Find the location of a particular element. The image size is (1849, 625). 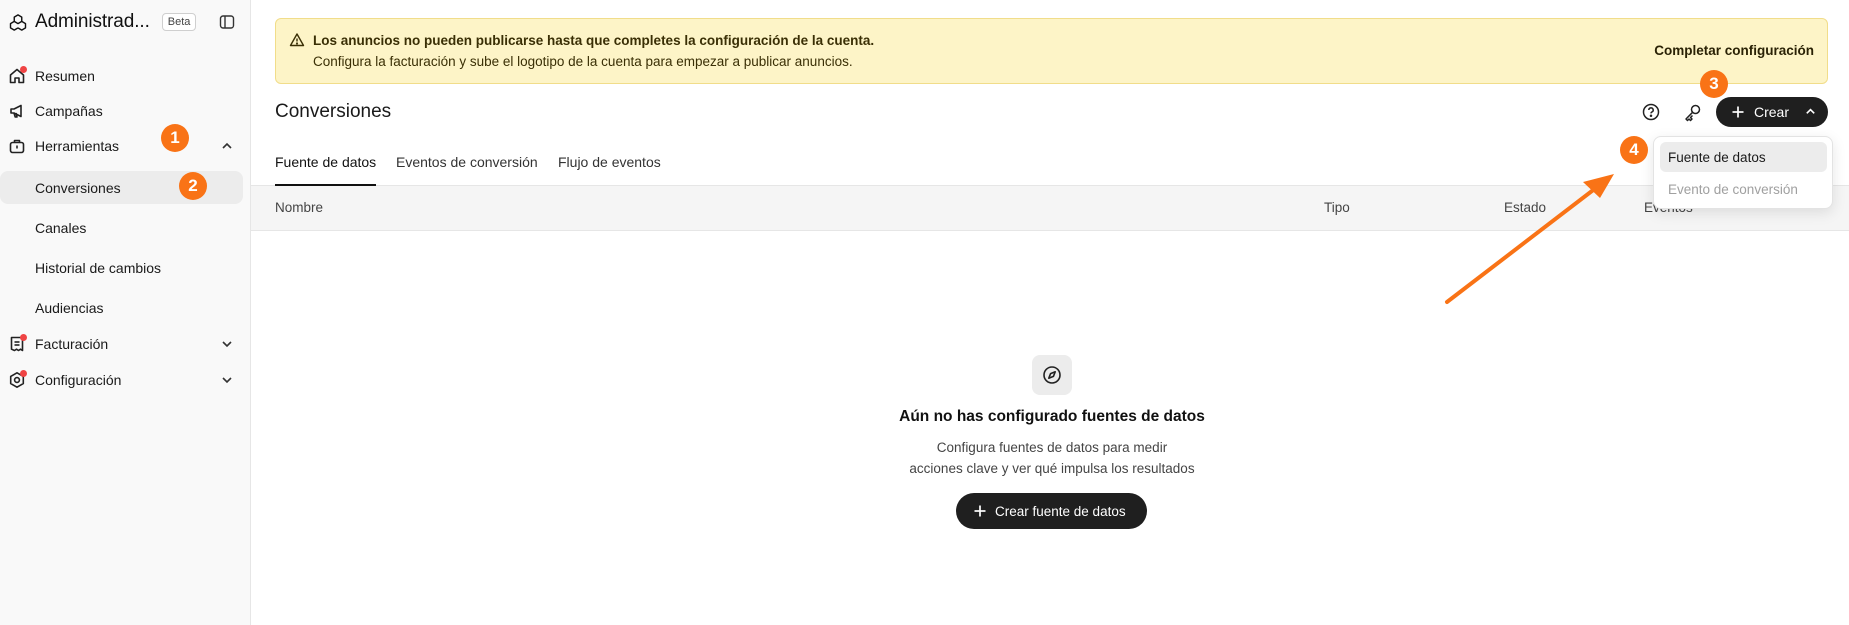

column-header-tipo: Tipo is located at coordinates (1337, 207).